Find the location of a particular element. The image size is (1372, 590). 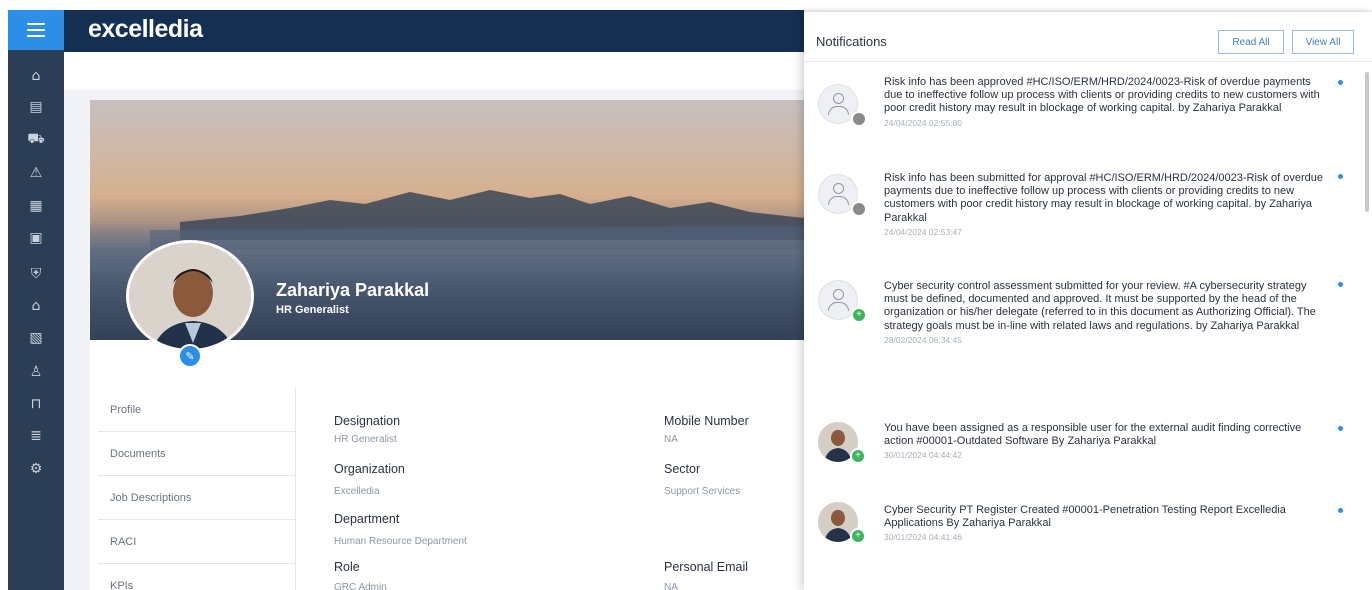

personal-email-value: NA is located at coordinates (671, 586).